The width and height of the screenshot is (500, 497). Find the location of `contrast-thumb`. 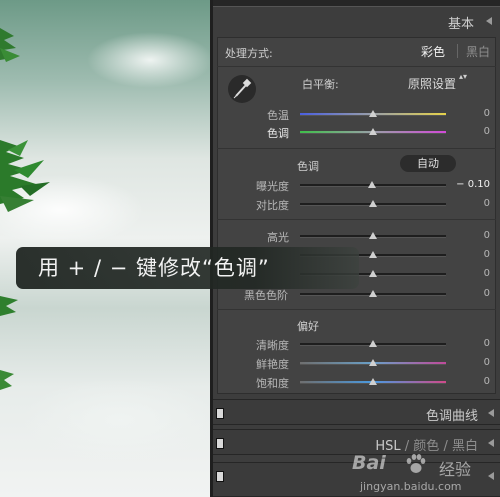

contrast-thumb is located at coordinates (373, 203).